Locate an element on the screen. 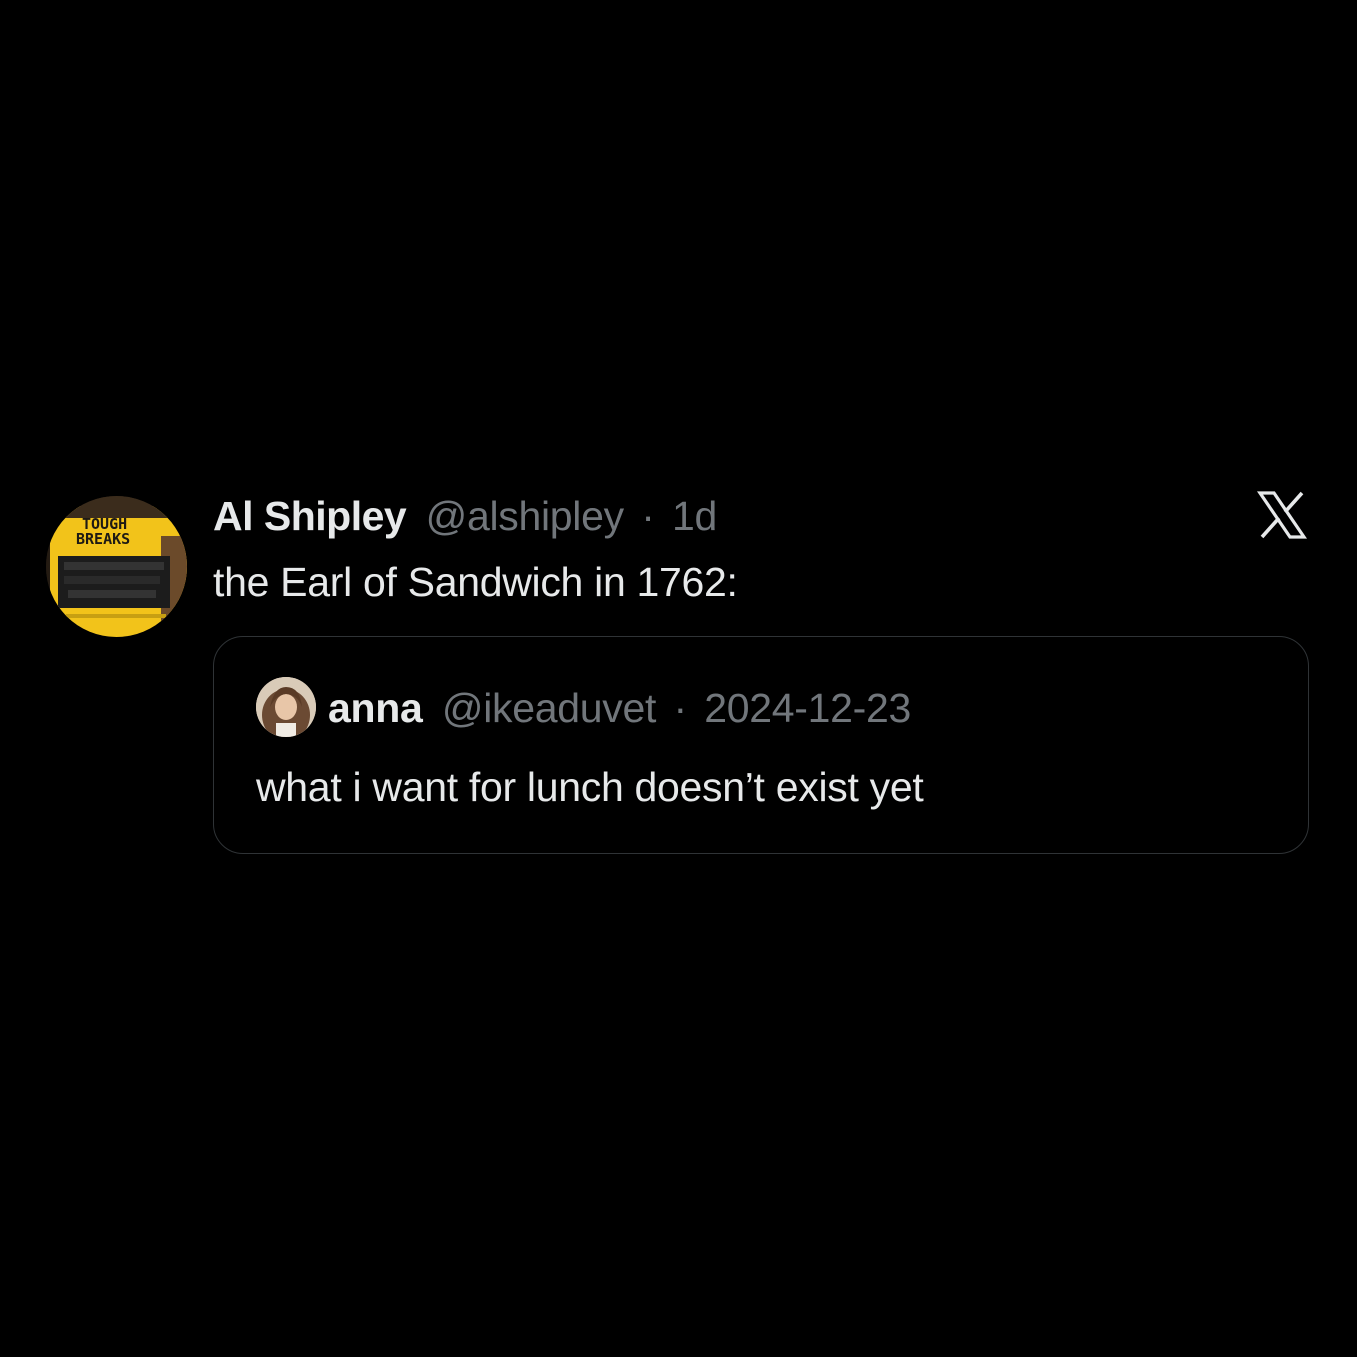 This screenshot has width=1357, height=1357. author-handle: @alshipley is located at coordinates (525, 516).